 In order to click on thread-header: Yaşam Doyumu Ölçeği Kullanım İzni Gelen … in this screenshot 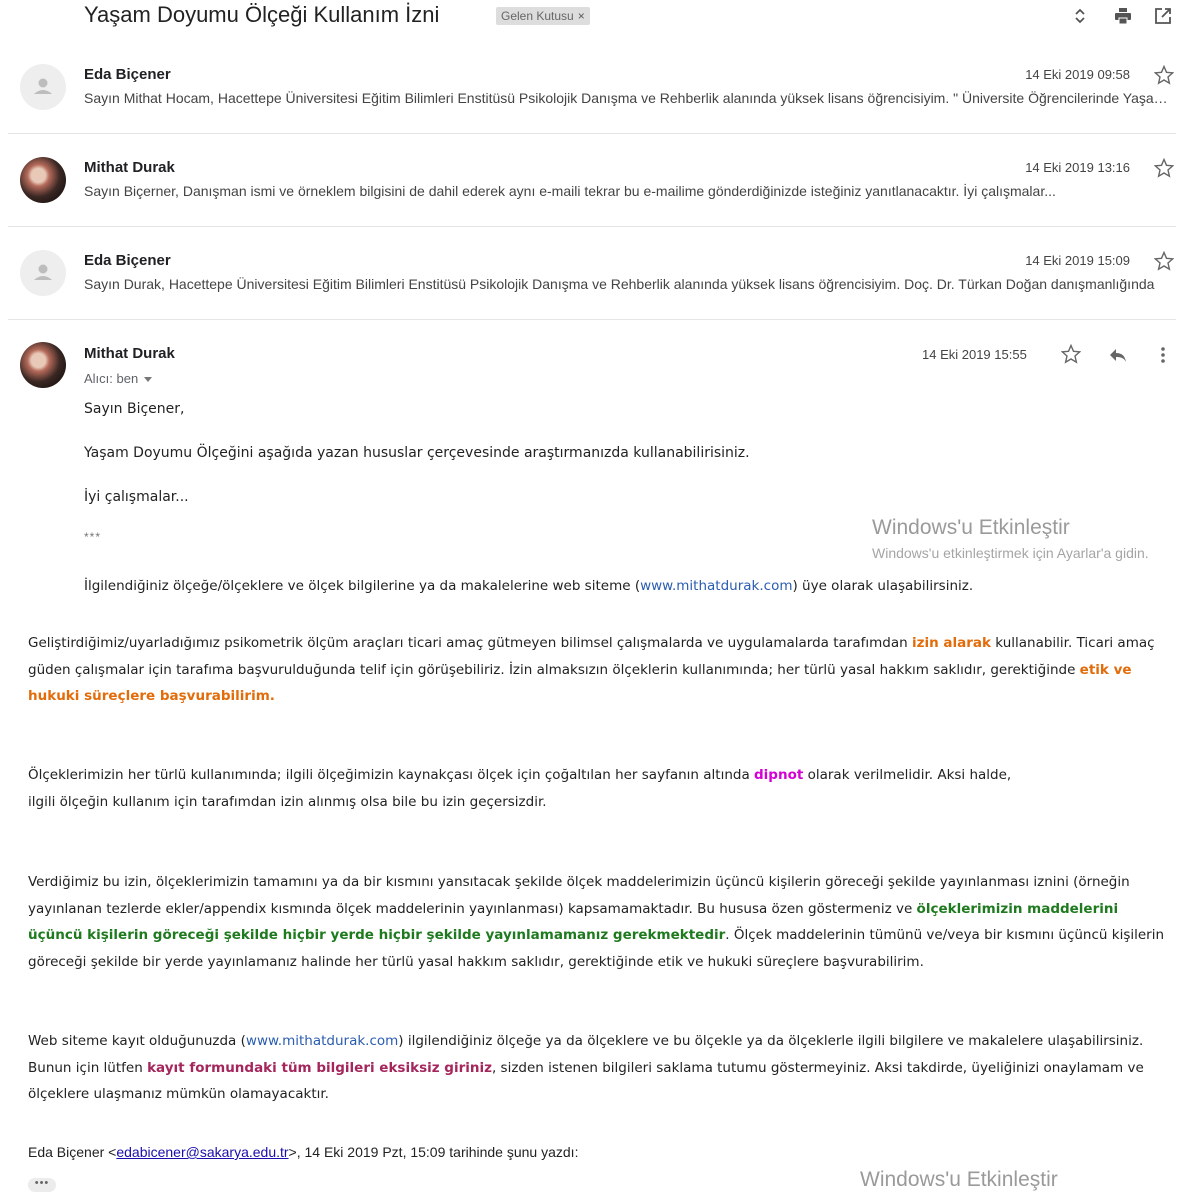, I will do `click(596, 20)`.